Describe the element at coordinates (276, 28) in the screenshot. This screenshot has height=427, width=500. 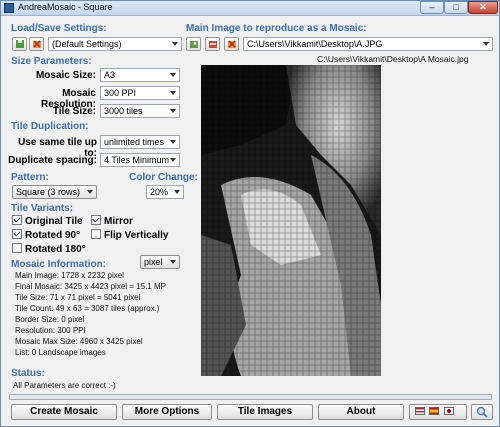
I see `main-image-heading: Main Image to reproduce as a Mosaic:` at that location.